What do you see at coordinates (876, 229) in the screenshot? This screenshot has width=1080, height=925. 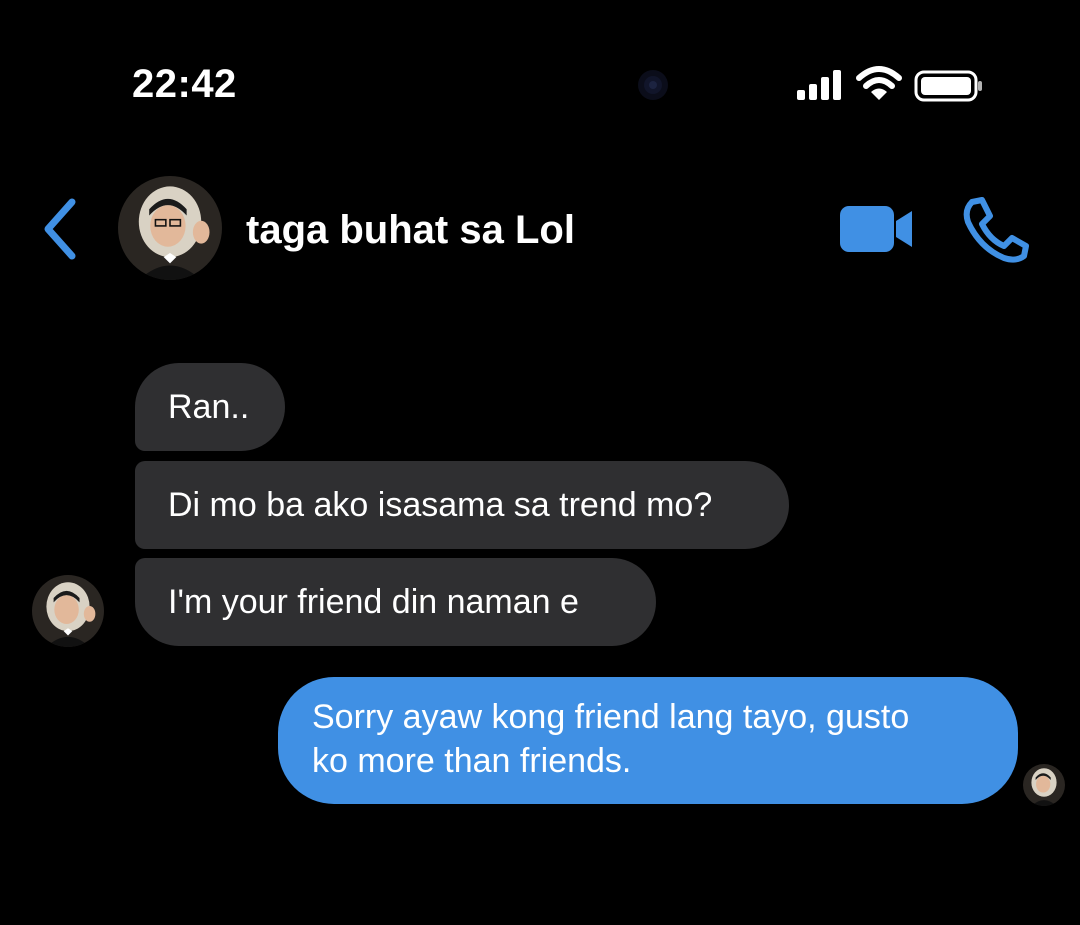 I see `video-call-icon` at bounding box center [876, 229].